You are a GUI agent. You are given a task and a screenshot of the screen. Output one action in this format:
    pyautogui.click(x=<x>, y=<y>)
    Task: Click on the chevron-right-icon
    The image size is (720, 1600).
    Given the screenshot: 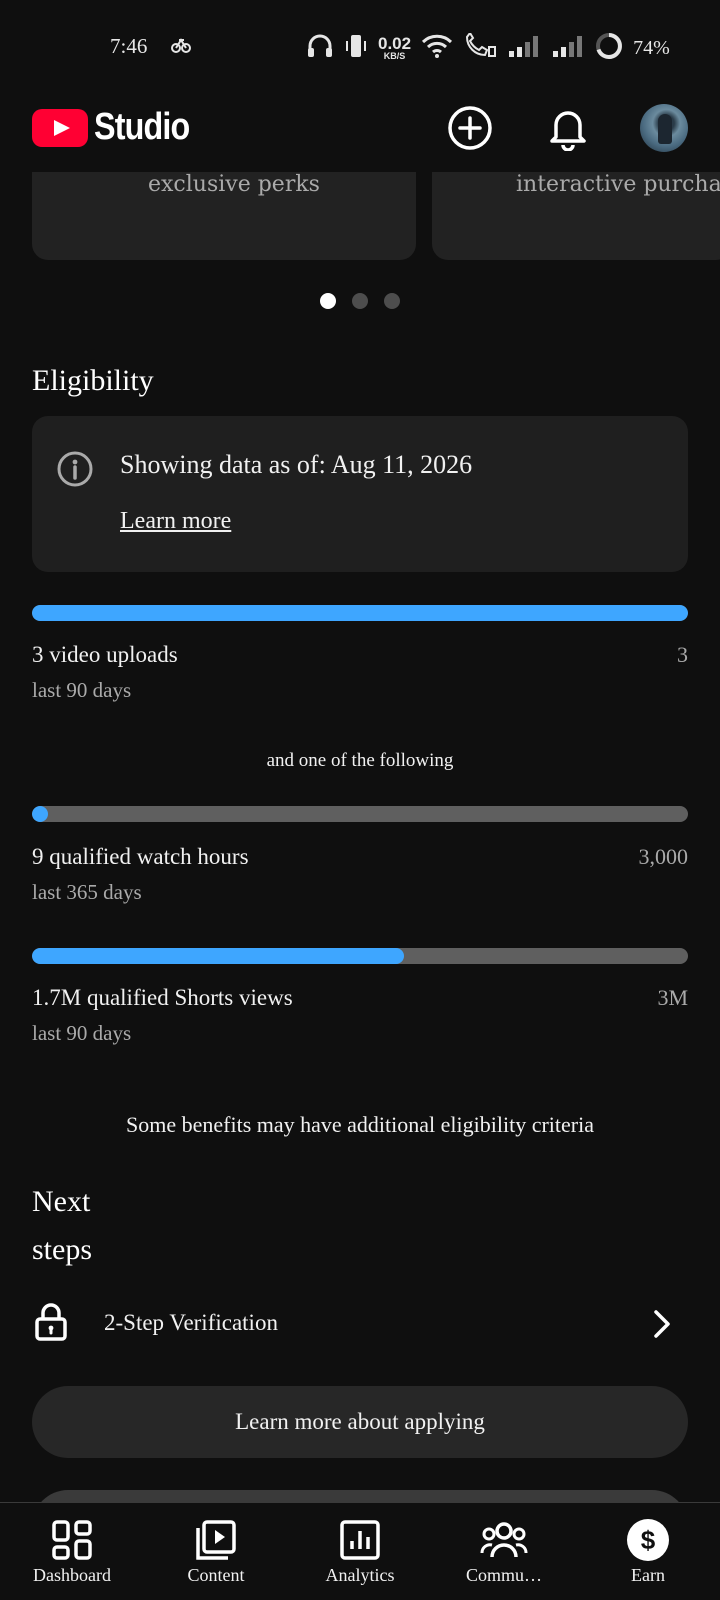 What is the action you would take?
    pyautogui.click(x=662, y=1326)
    